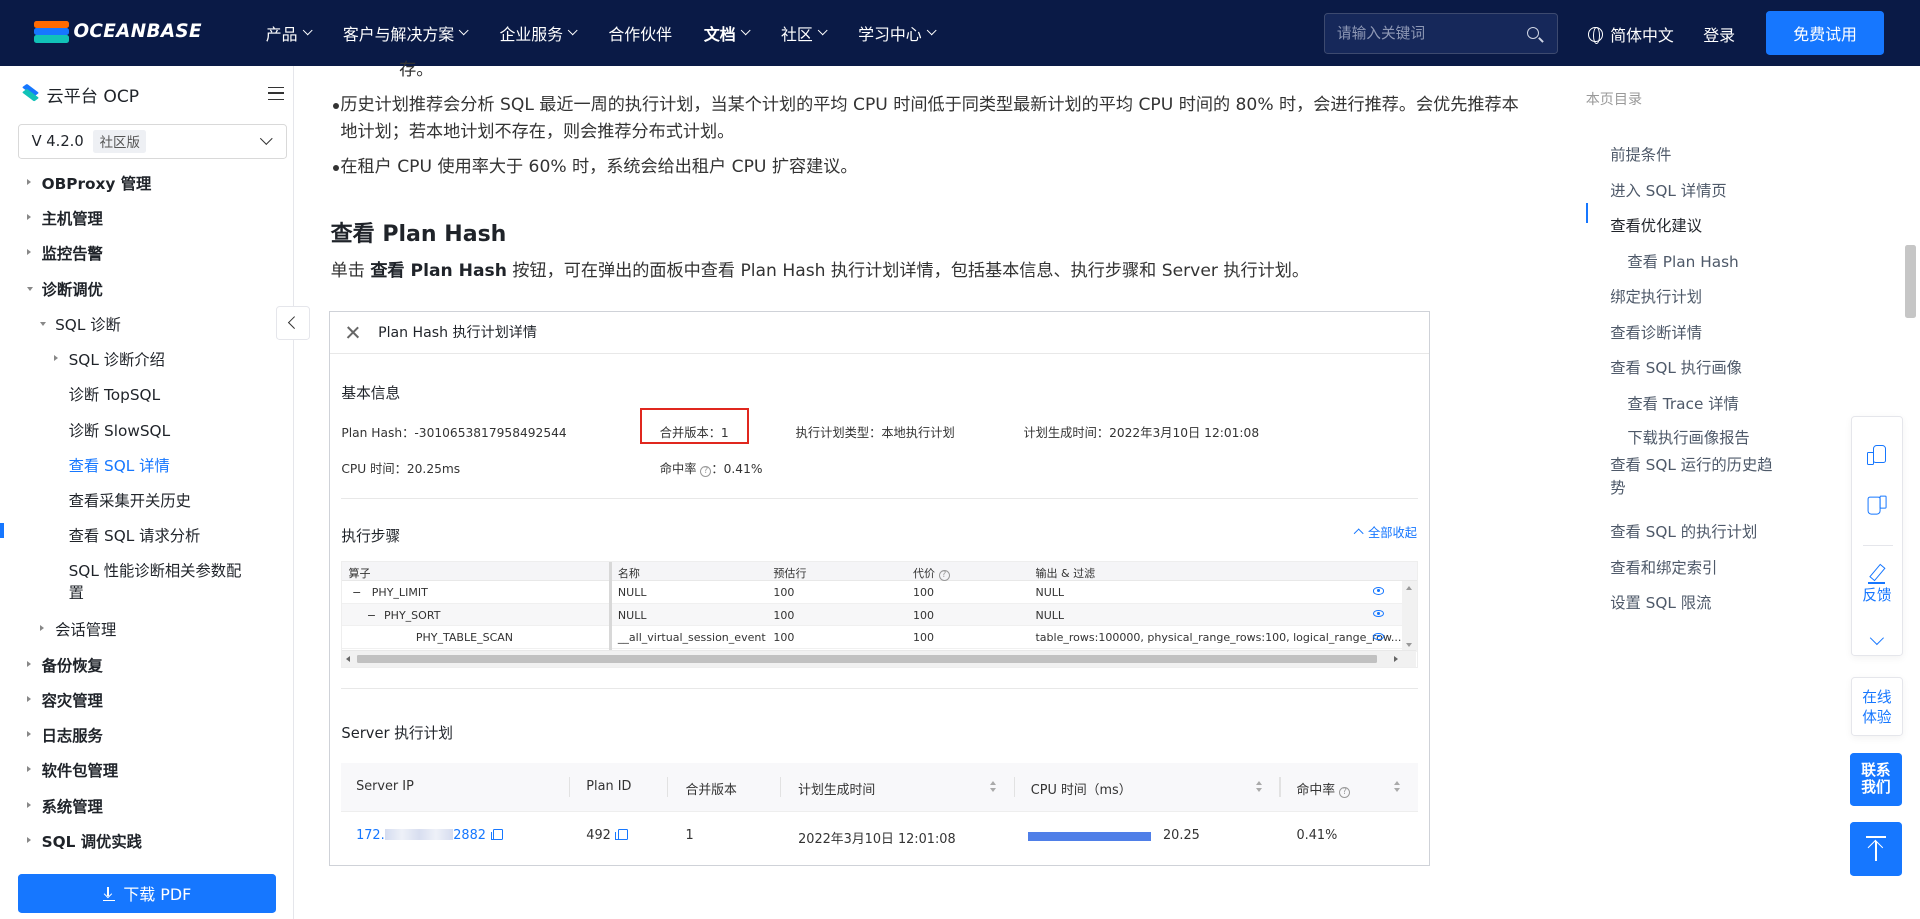  I want to click on server-ip-link: 172. 2882, so click(430, 835).